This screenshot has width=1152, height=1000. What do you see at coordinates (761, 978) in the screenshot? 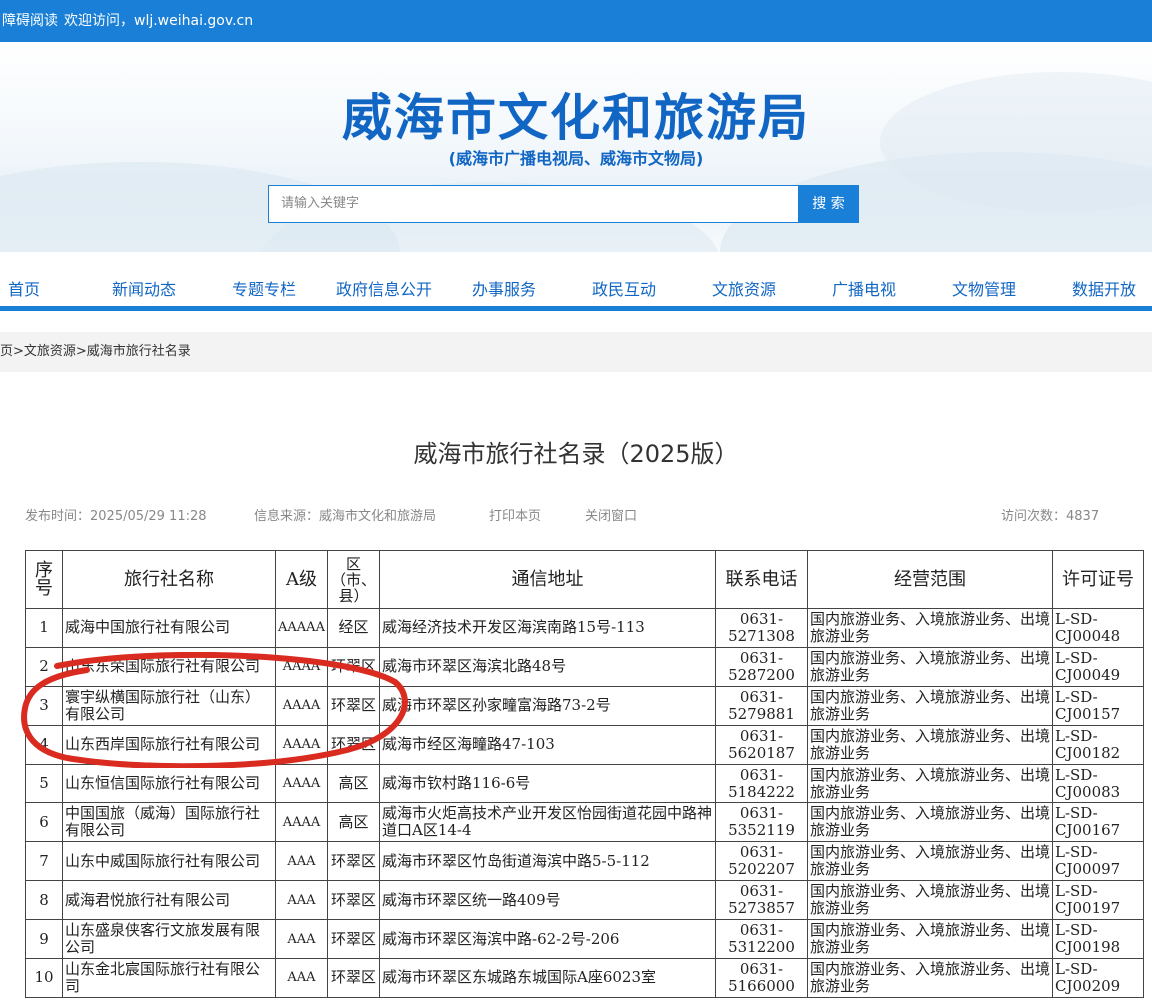
I see `cell-phone: 0631-5166000` at bounding box center [761, 978].